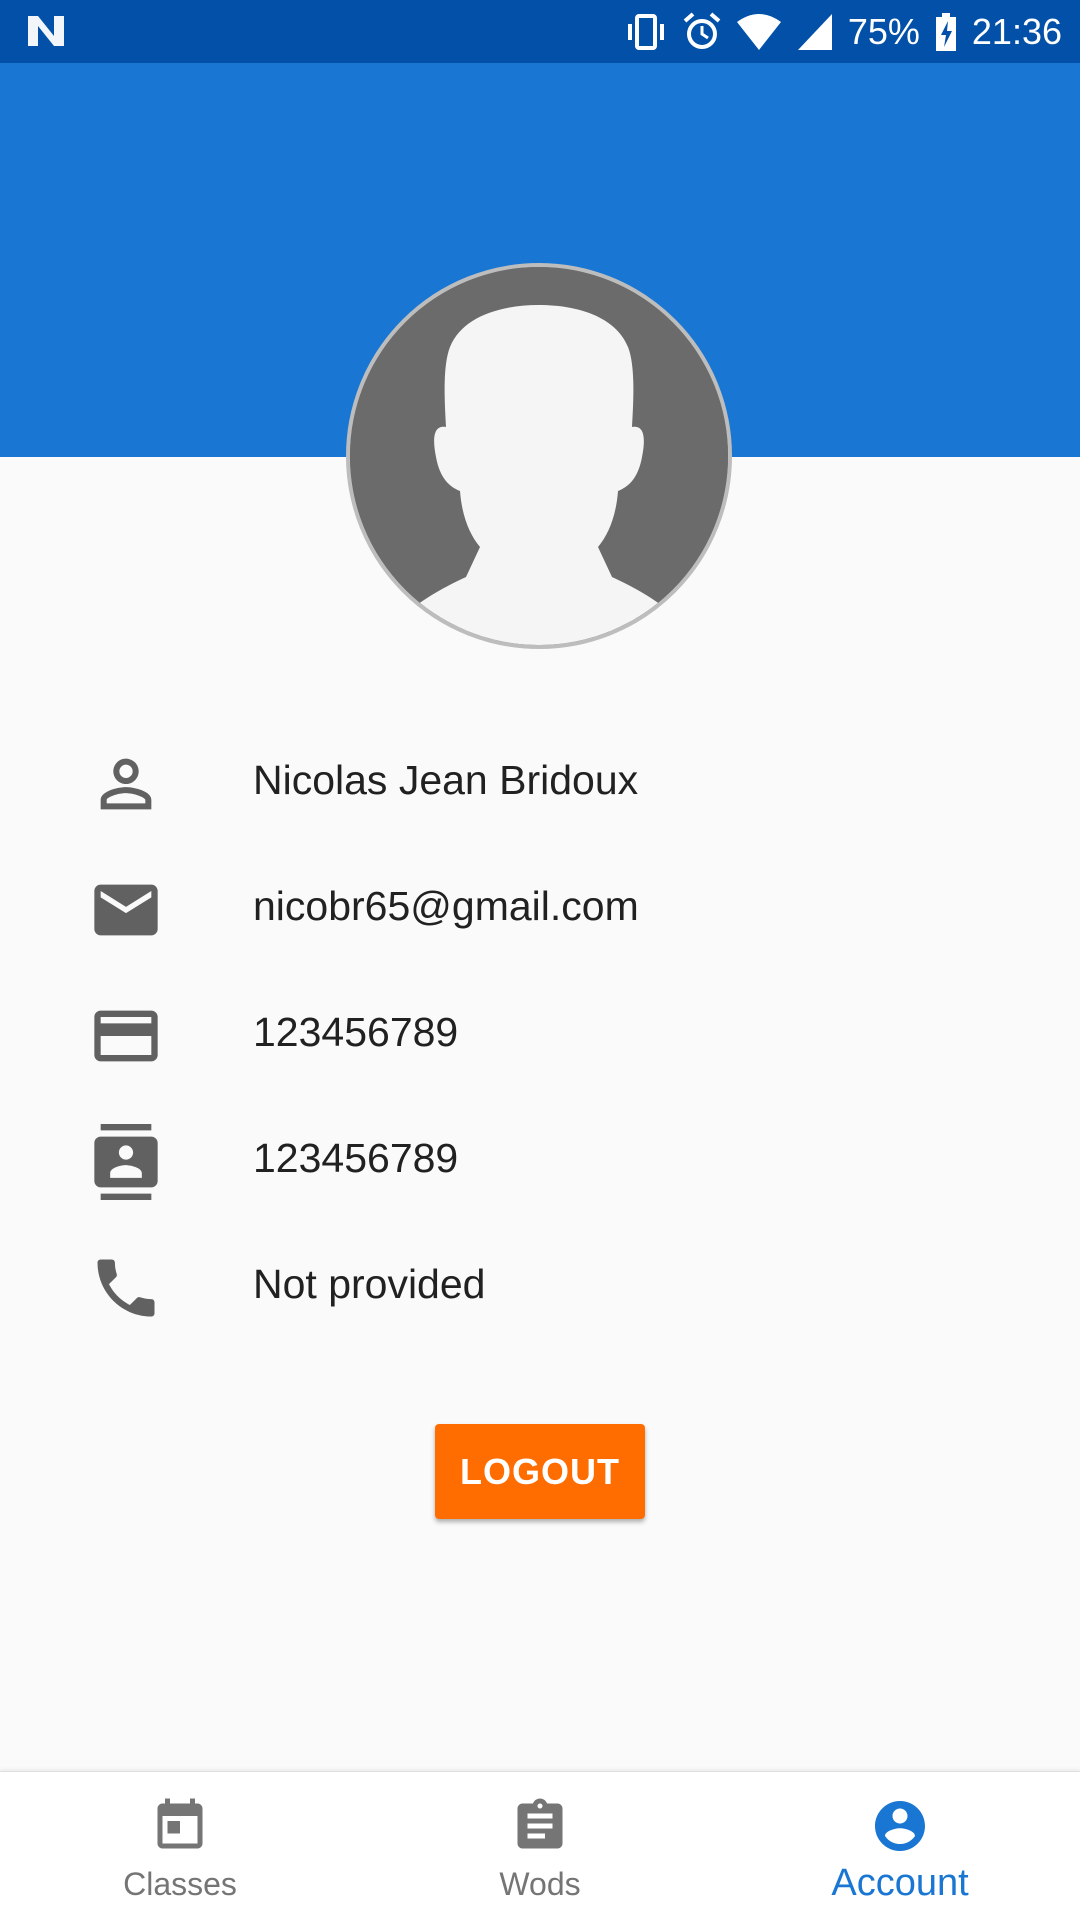  I want to click on nav-label-wods: Wods, so click(540, 1884).